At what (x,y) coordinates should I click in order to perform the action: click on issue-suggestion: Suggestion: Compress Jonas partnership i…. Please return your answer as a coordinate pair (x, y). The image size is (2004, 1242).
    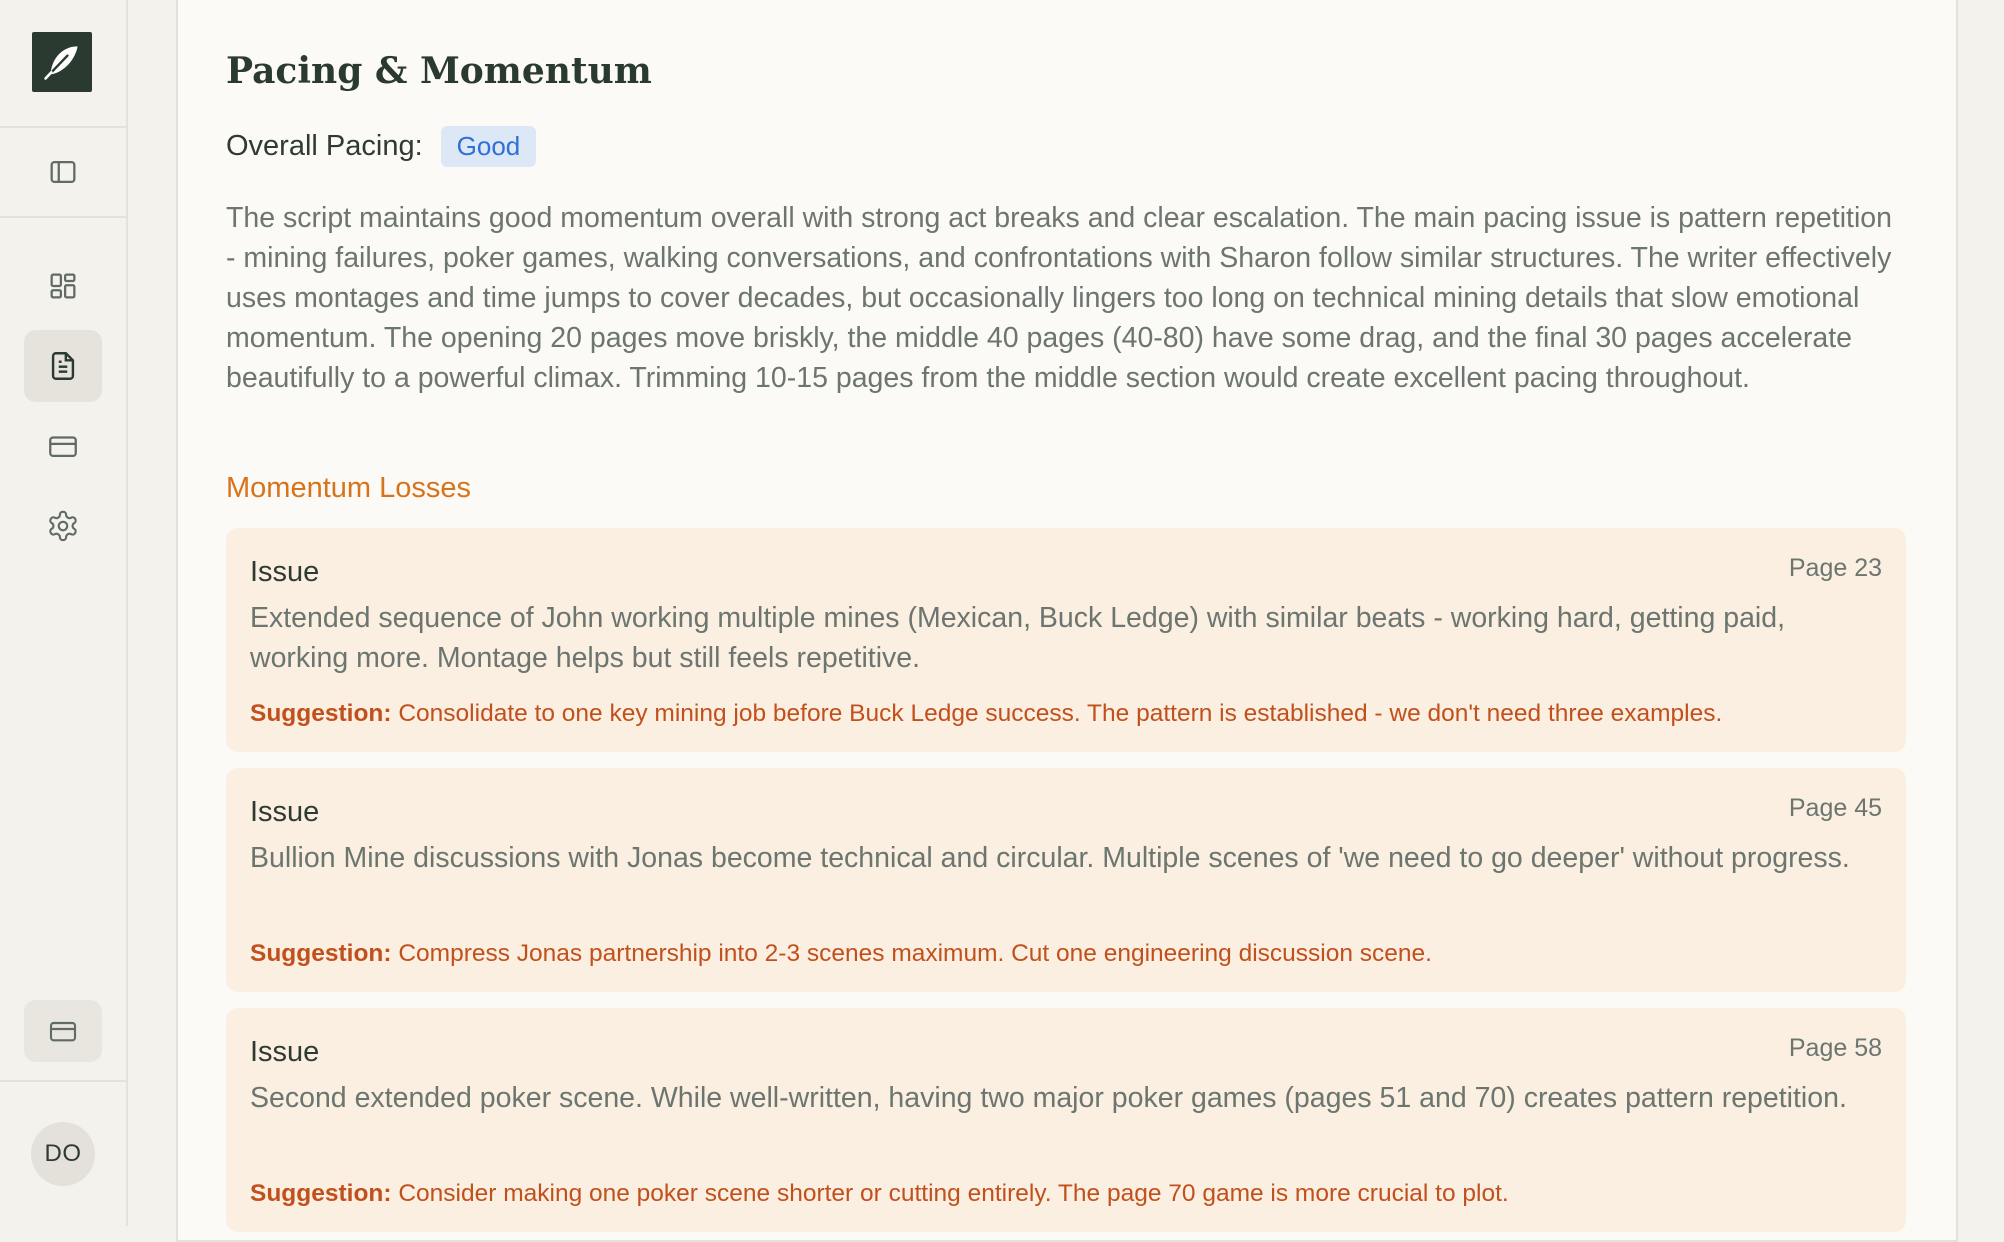
    Looking at the image, I should click on (1070, 954).